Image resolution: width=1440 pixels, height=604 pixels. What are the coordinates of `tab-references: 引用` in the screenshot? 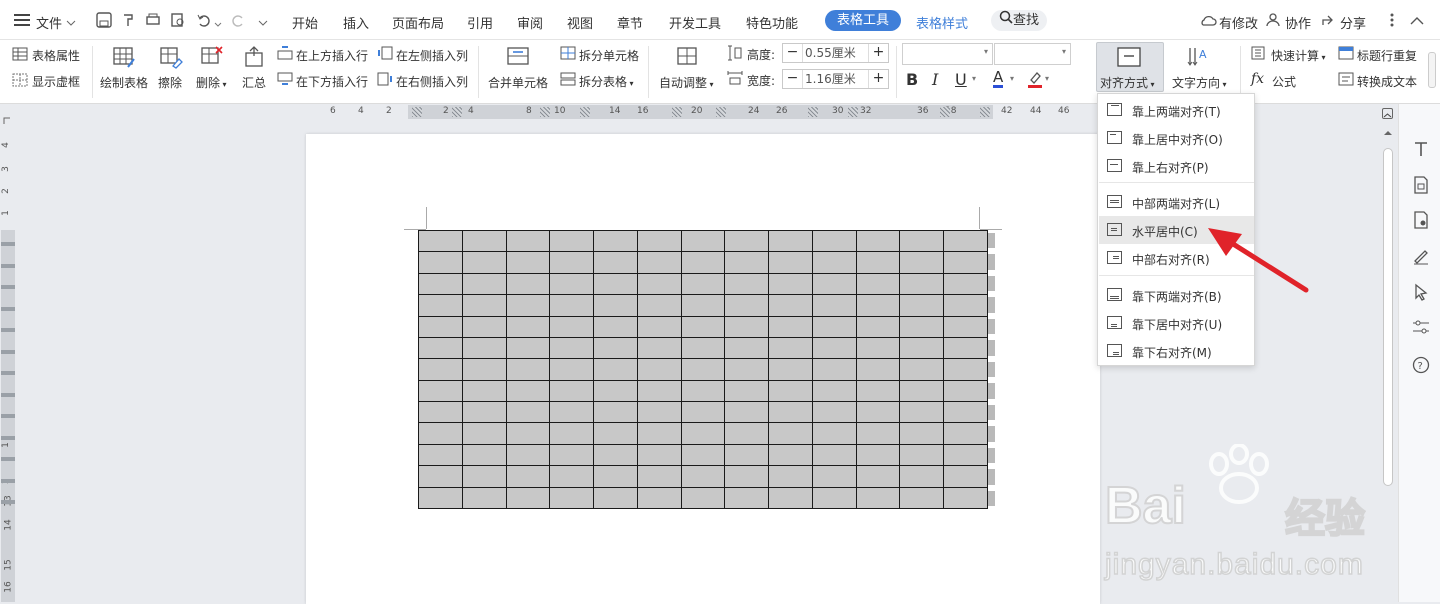 It's located at (480, 22).